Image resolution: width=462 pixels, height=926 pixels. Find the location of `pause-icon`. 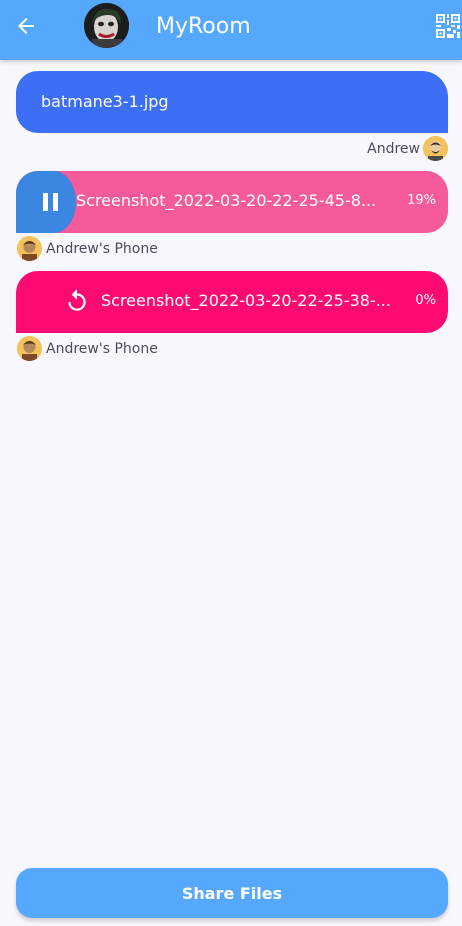

pause-icon is located at coordinates (50, 202).